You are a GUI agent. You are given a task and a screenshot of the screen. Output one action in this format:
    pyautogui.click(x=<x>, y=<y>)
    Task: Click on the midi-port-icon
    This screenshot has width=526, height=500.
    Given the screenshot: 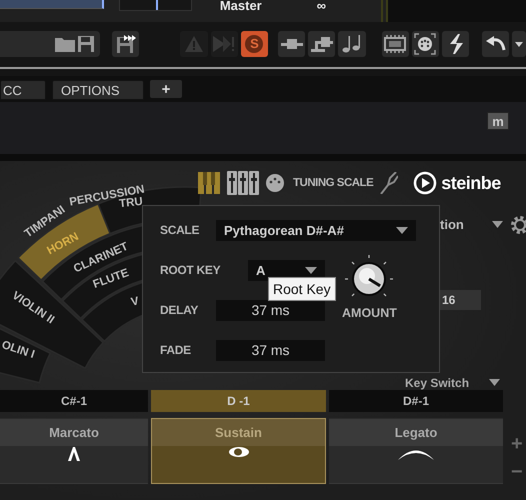 What is the action you would take?
    pyautogui.click(x=425, y=44)
    